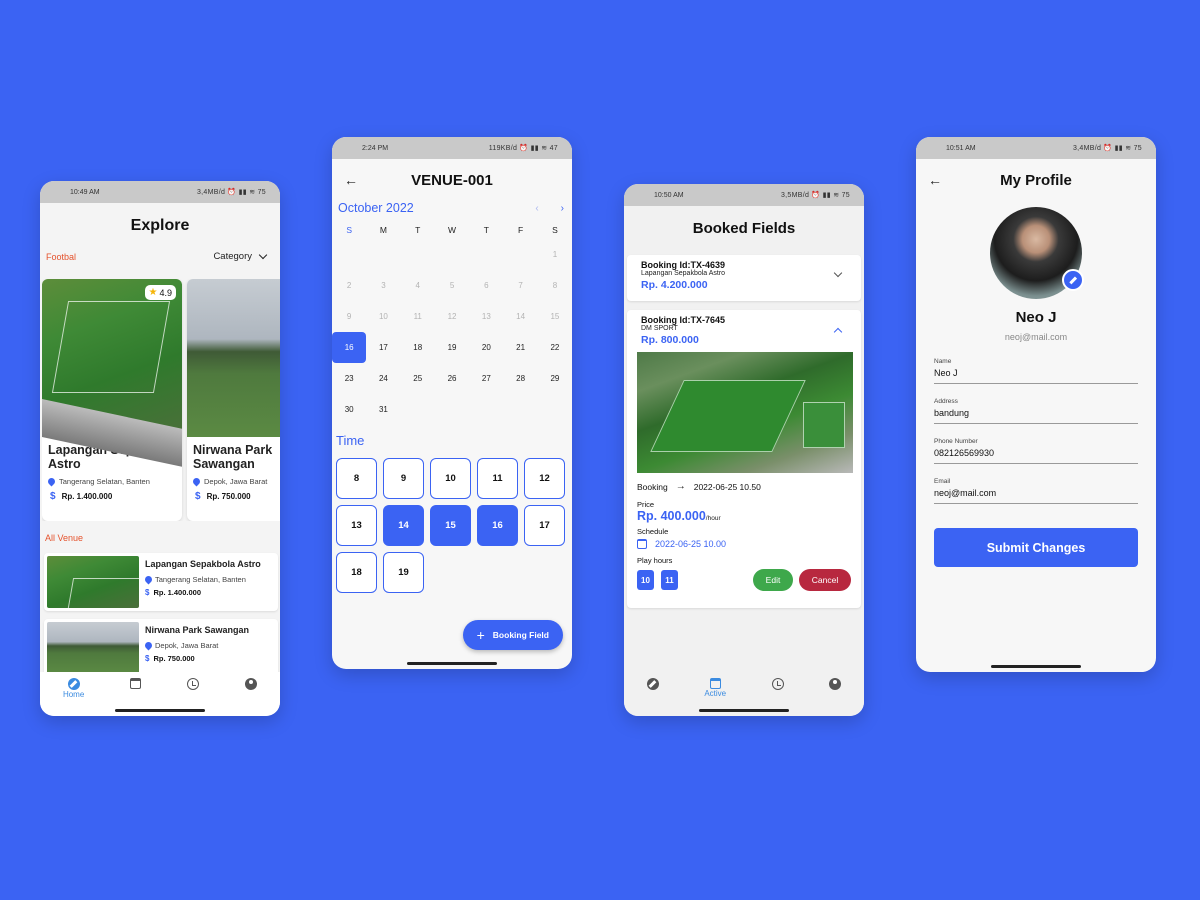 The height and width of the screenshot is (900, 1200). What do you see at coordinates (520, 378) in the screenshot?
I see `calendar-day: 28` at bounding box center [520, 378].